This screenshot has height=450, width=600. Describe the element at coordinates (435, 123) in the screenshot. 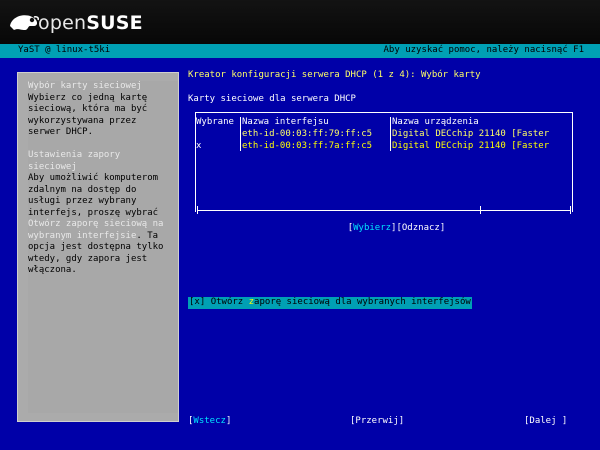

I see `column-header-device: Nazwa urządzenia` at that location.